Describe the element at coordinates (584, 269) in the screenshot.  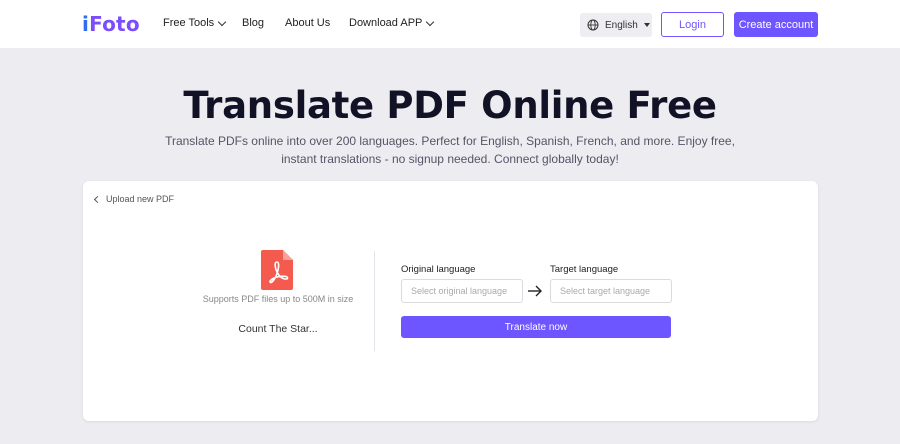
I see `target-language-label: Target language` at that location.